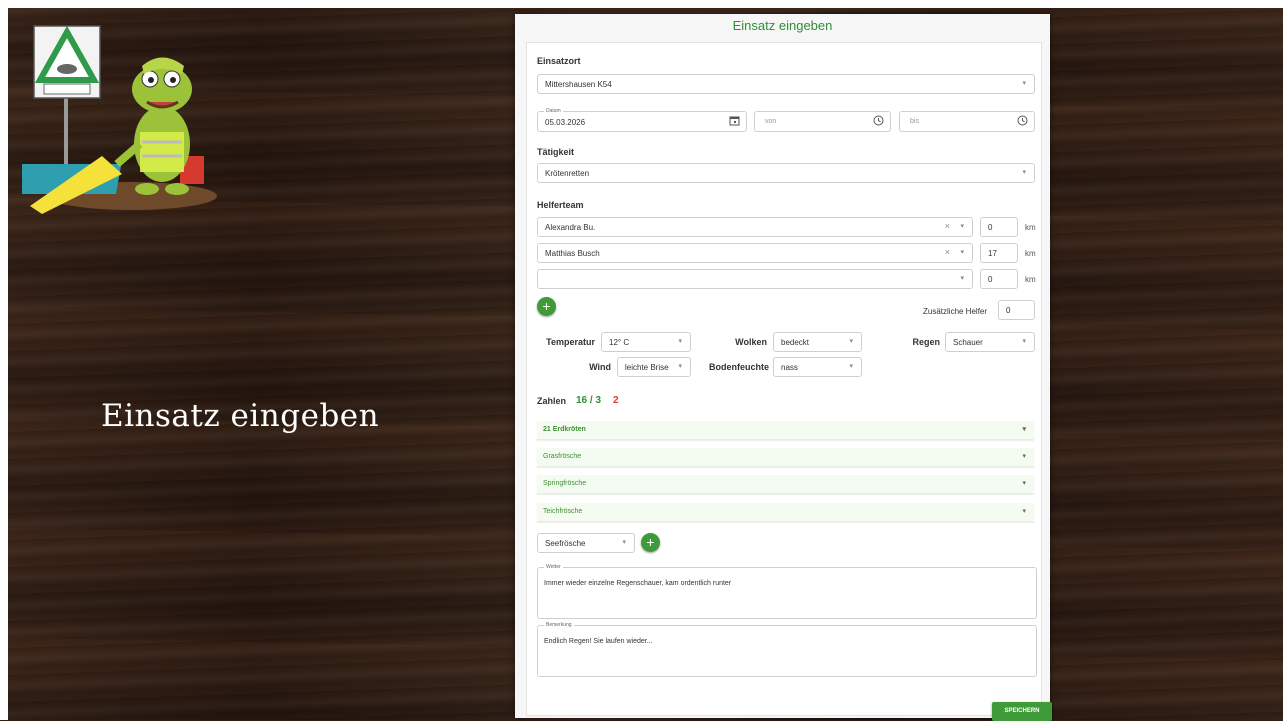 This screenshot has height=721, width=1283. Describe the element at coordinates (119, 119) in the screenshot. I see `toad-mascot-logo` at that location.